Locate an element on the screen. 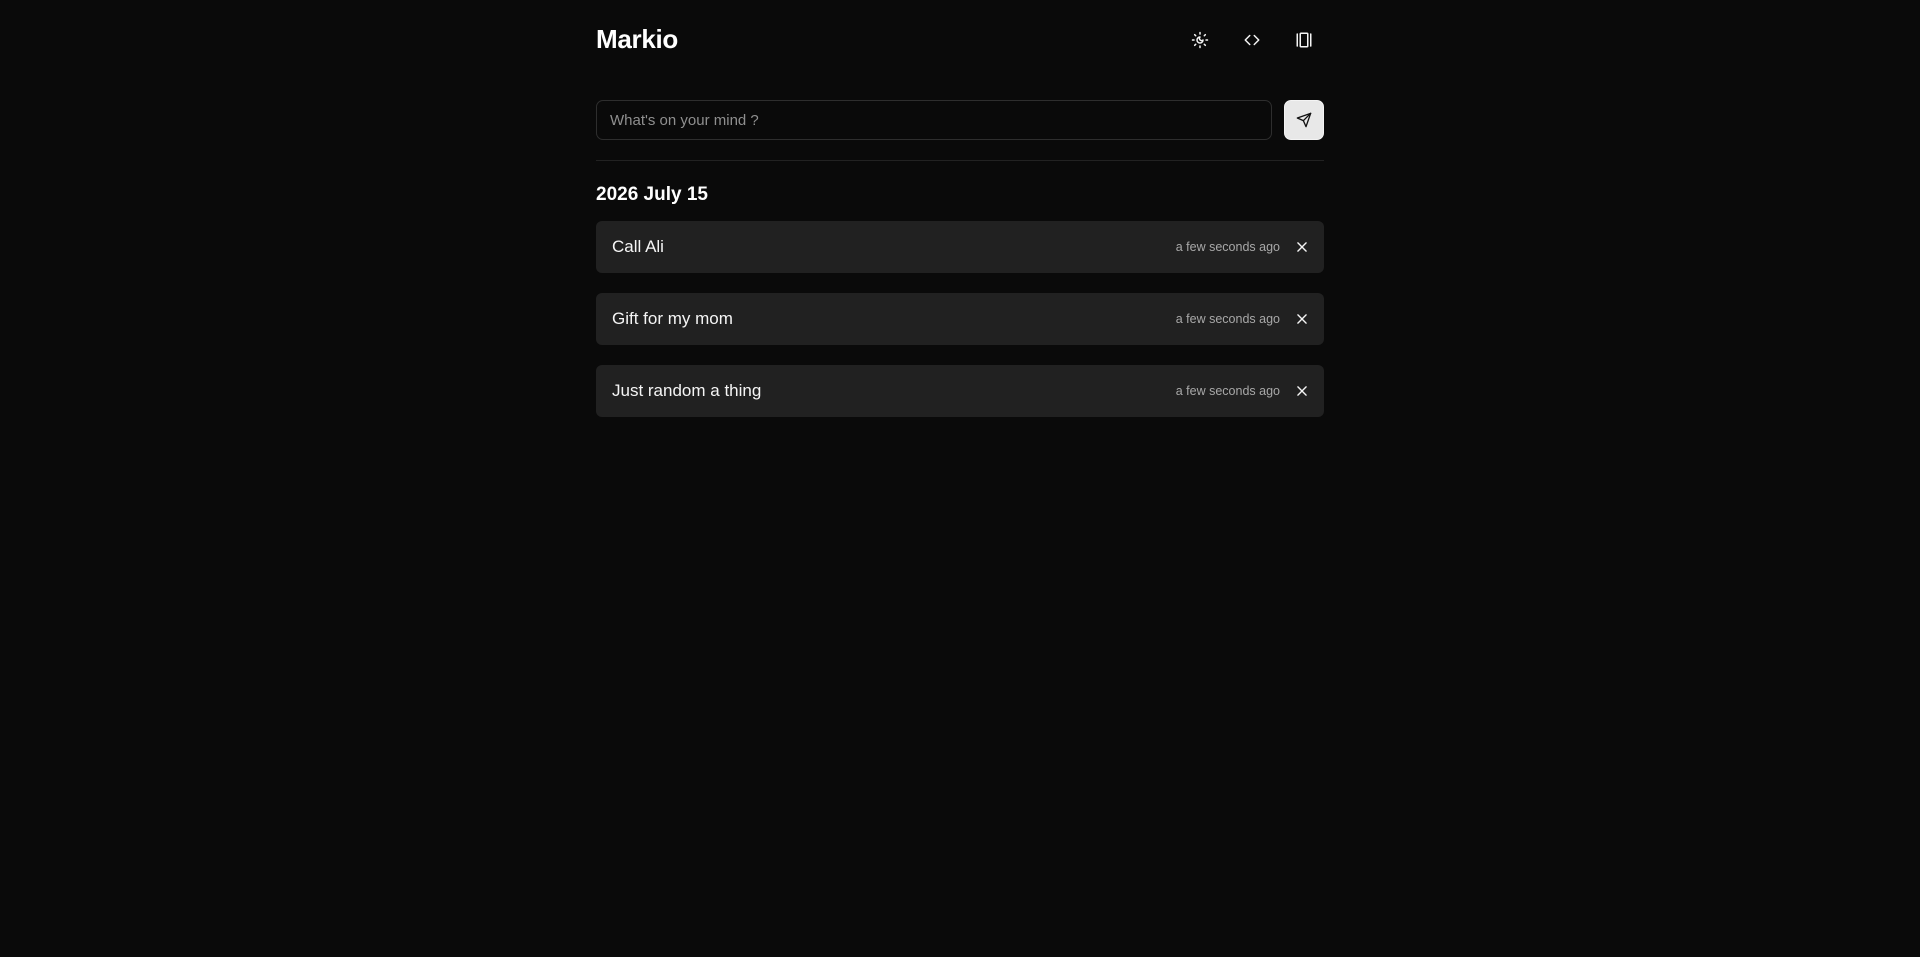  note-text: Gift for my mom is located at coordinates (672, 318).